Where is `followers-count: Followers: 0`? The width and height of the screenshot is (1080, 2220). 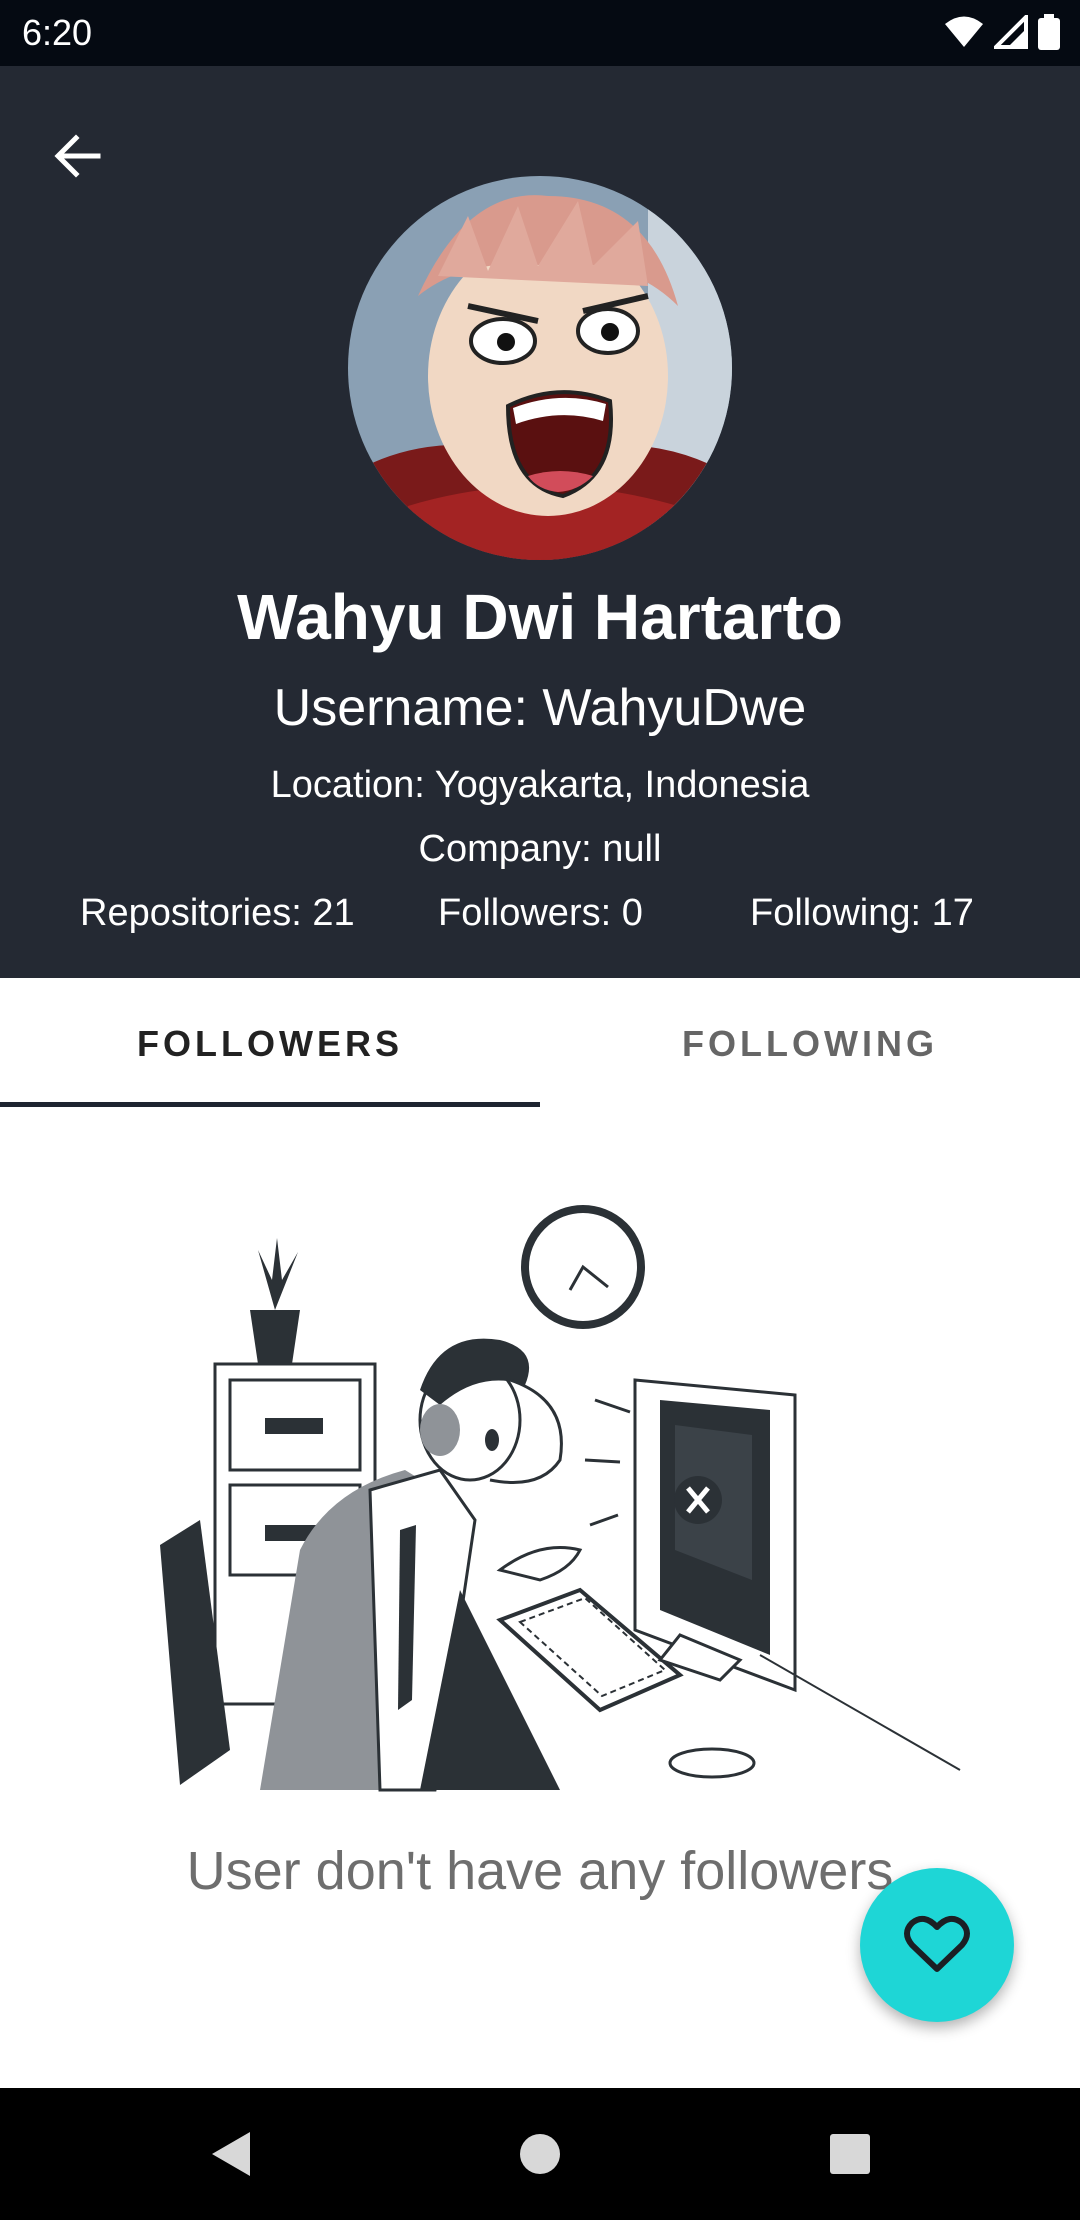
followers-count: Followers: 0 is located at coordinates (540, 913).